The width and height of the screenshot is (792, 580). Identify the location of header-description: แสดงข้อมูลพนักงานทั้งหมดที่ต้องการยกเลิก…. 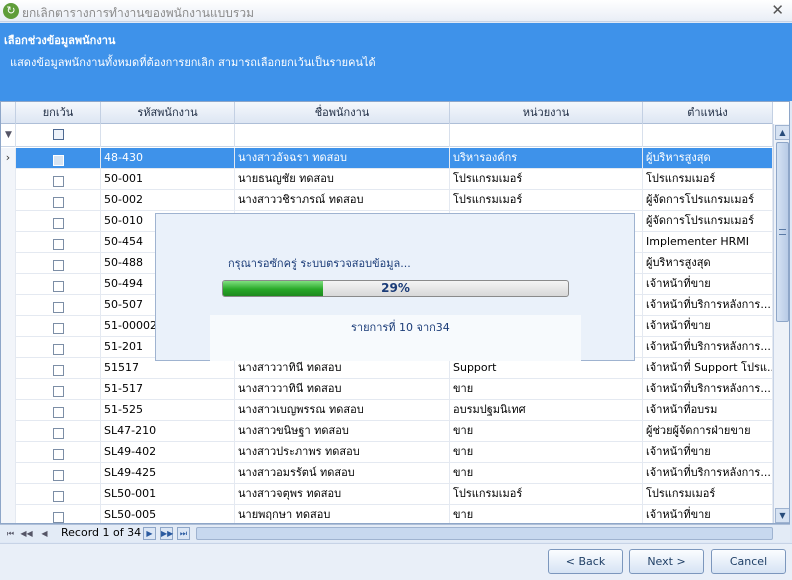
(193, 62).